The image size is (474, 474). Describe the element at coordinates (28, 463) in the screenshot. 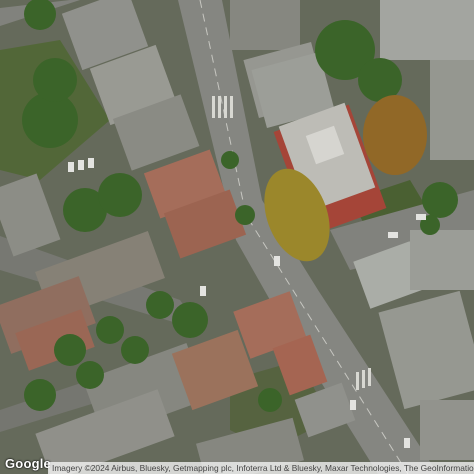

I see `google-logo: Google` at that location.